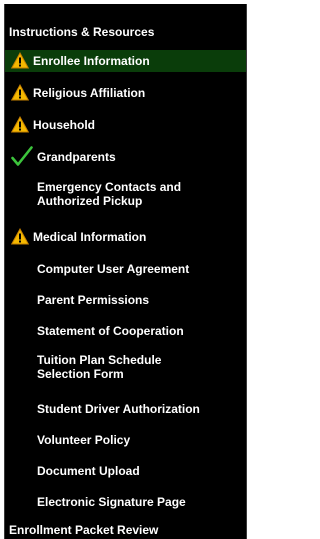 The width and height of the screenshot is (320, 539). I want to click on nav-item-label: Instructions & Resources, so click(82, 32).